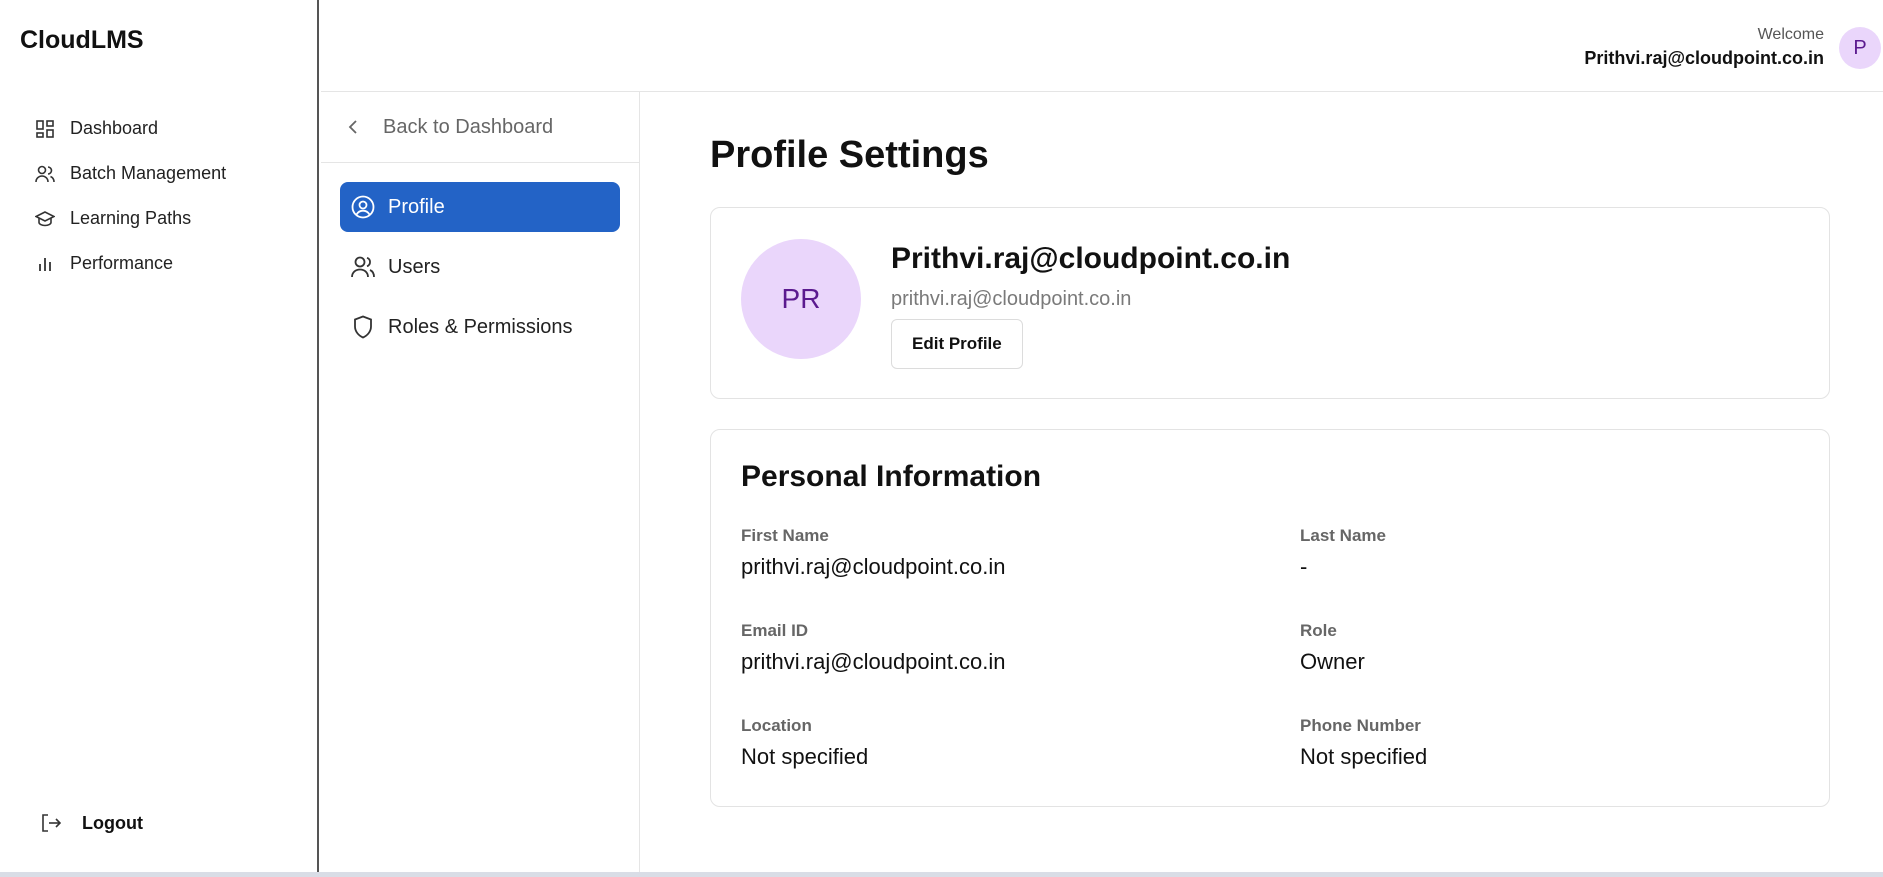 The height and width of the screenshot is (877, 1883). What do you see at coordinates (1102, 46) in the screenshot?
I see `top-header: Welcome Prithvi.raj@cloudpoint.co.in P` at bounding box center [1102, 46].